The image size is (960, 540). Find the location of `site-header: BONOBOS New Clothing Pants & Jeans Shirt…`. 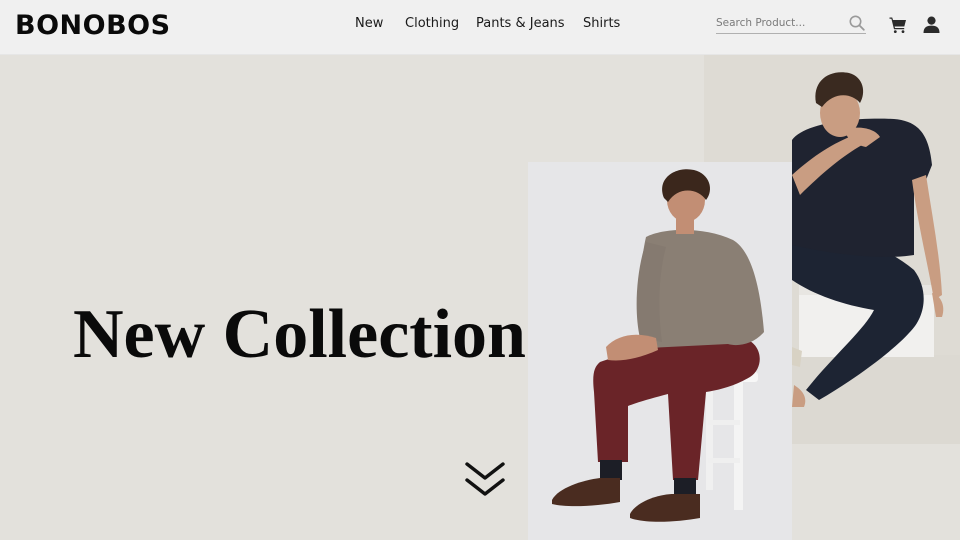

site-header: BONOBOS New Clothing Pants & Jeans Shirt… is located at coordinates (480, 27).